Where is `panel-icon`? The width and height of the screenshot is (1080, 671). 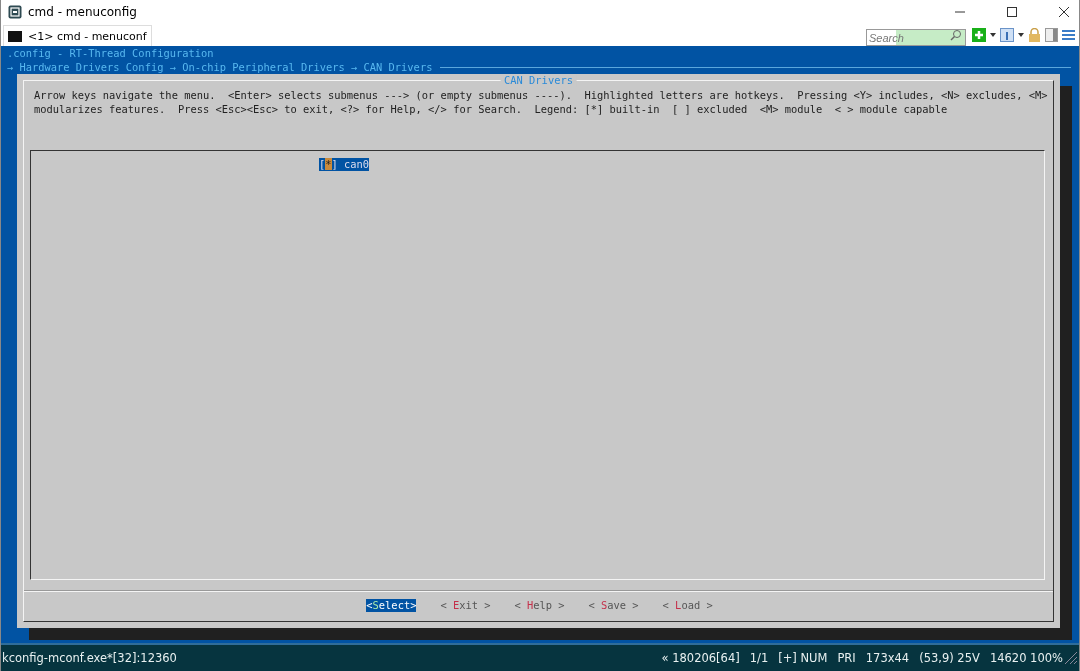 panel-icon is located at coordinates (1007, 35).